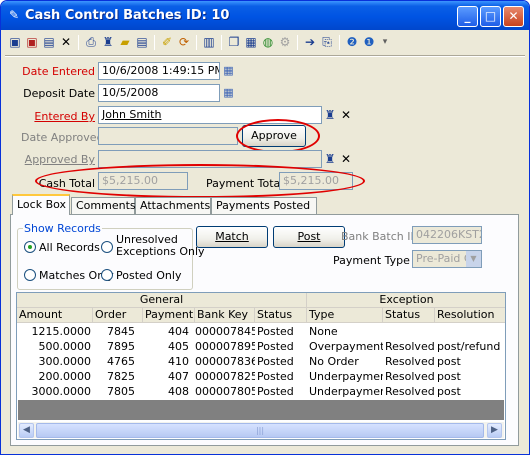 The width and height of the screenshot is (530, 455). I want to click on save-icon: ▣, so click(15, 42).